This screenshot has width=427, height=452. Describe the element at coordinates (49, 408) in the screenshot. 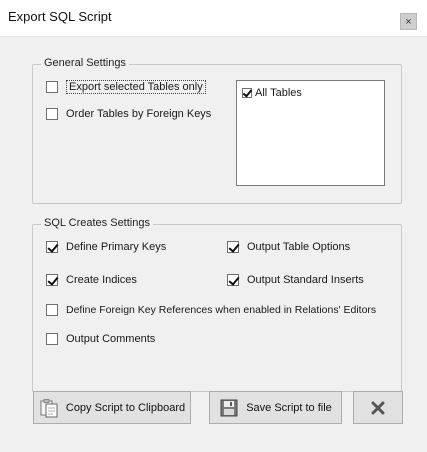

I see `clipboard-icon` at that location.